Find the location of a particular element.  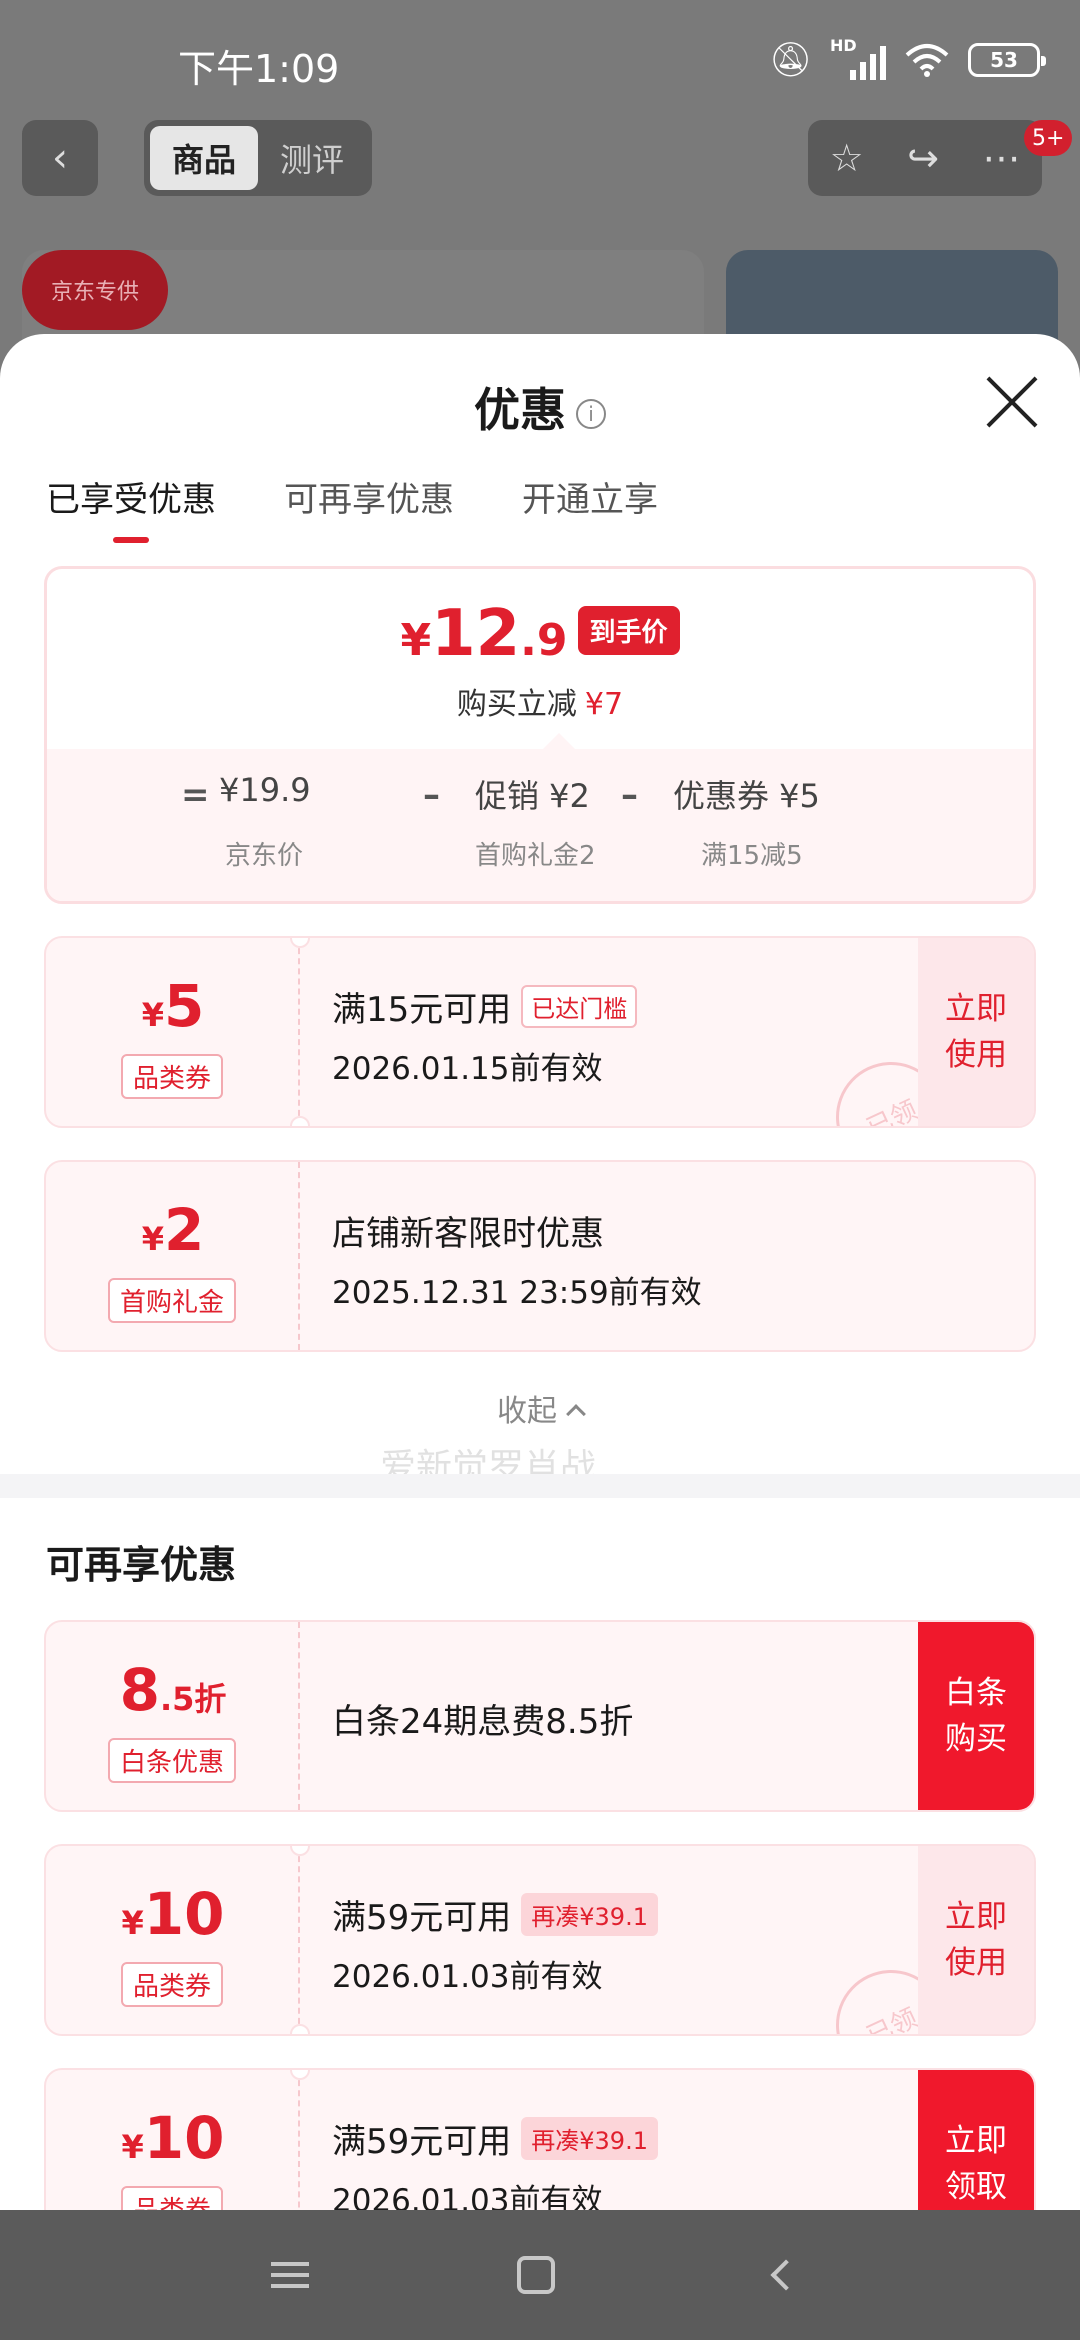

discount-tabs: 已享受优惠 可再享优惠 开通立享 is located at coordinates (352, 507).